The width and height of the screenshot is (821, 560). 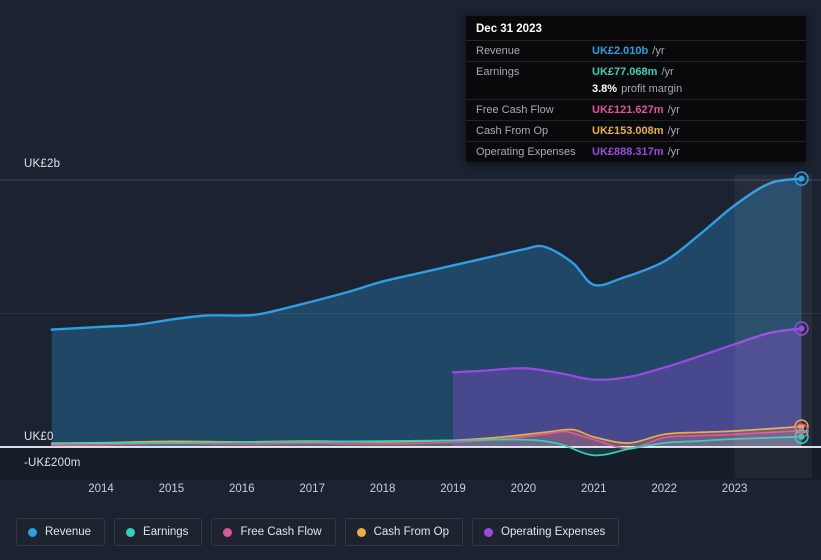 I want to click on x-axis-label: 2021, so click(x=594, y=489).